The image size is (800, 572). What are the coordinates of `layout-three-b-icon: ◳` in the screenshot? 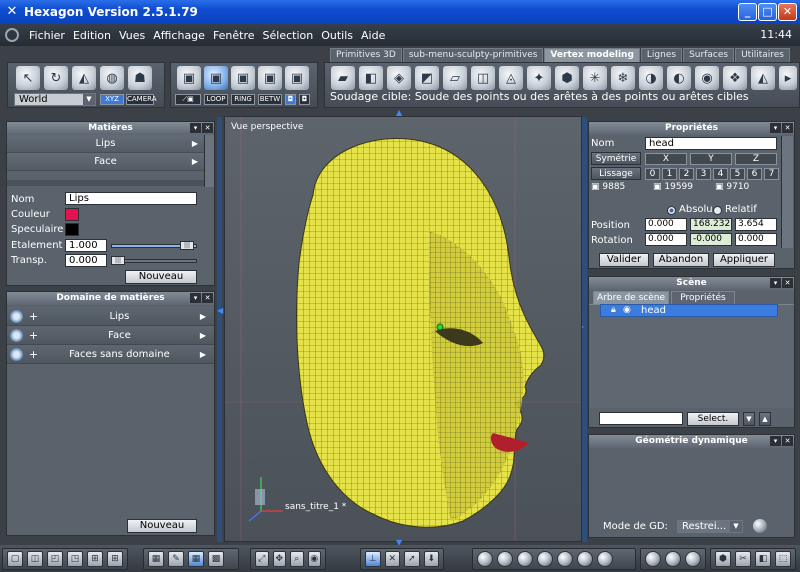 It's located at (75, 559).